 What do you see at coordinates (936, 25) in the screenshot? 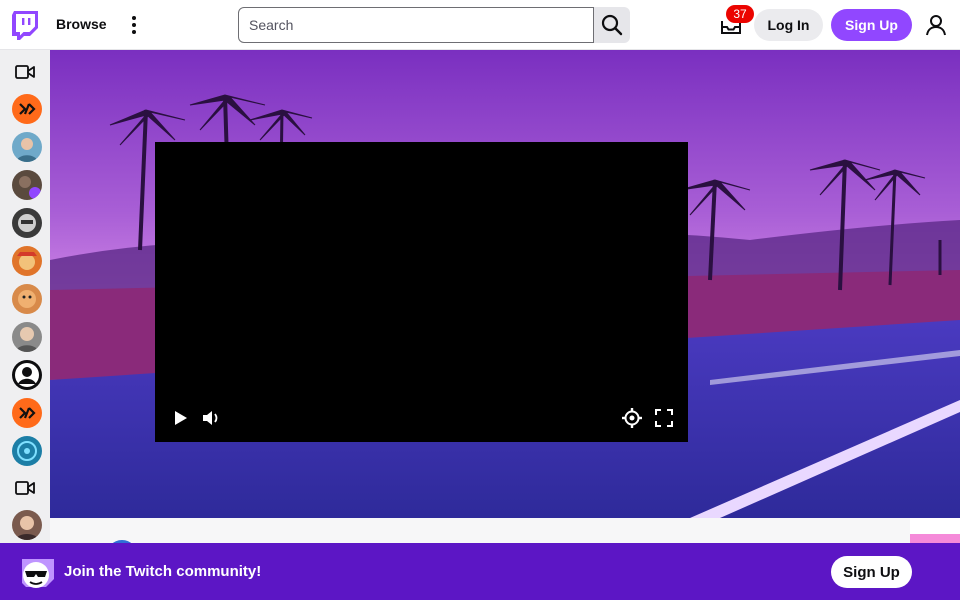
I see `user-icon` at bounding box center [936, 25].